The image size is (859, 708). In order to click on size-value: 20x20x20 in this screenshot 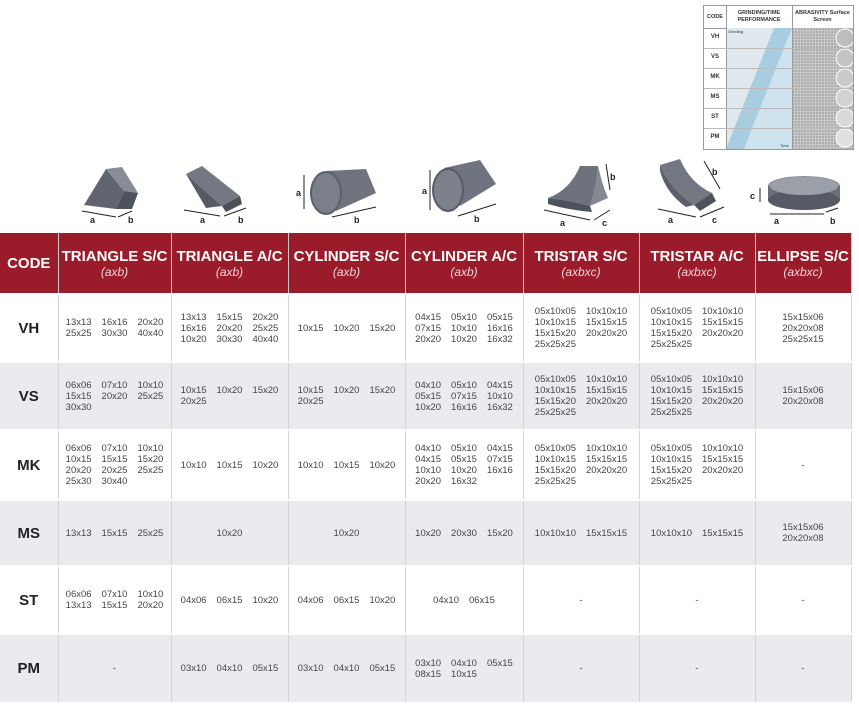, I will do `click(723, 401)`.